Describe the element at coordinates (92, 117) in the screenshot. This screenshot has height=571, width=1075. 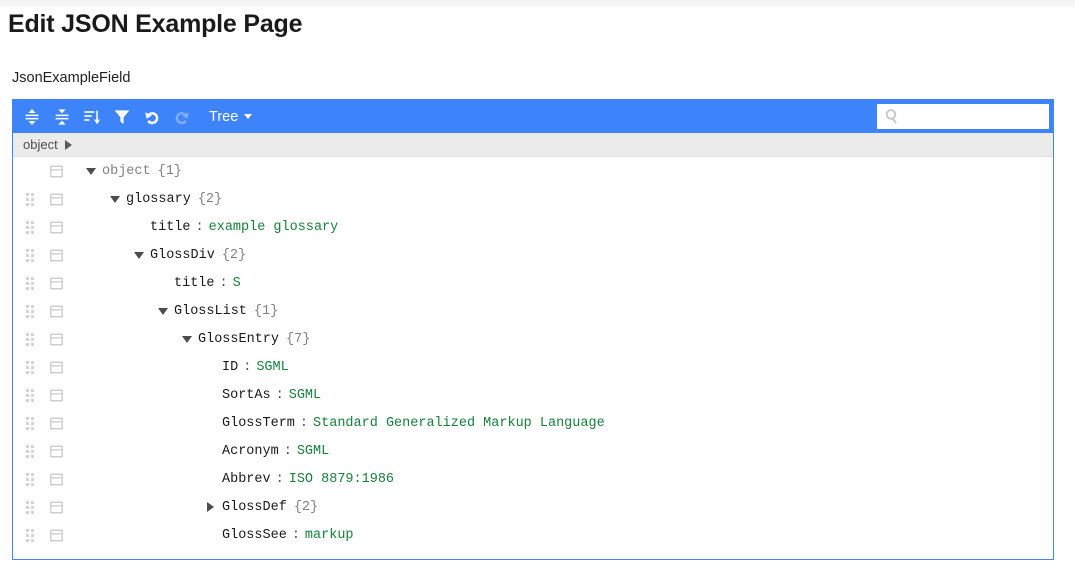
I see `sort-icon` at that location.